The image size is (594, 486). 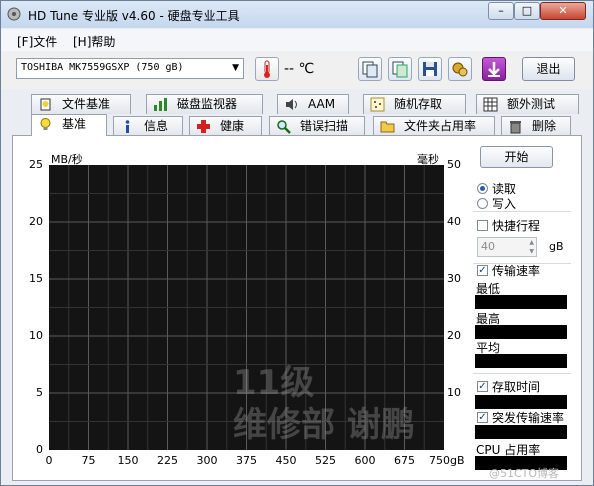 I want to click on short-stroke-label: 快捷行程, so click(x=516, y=226).